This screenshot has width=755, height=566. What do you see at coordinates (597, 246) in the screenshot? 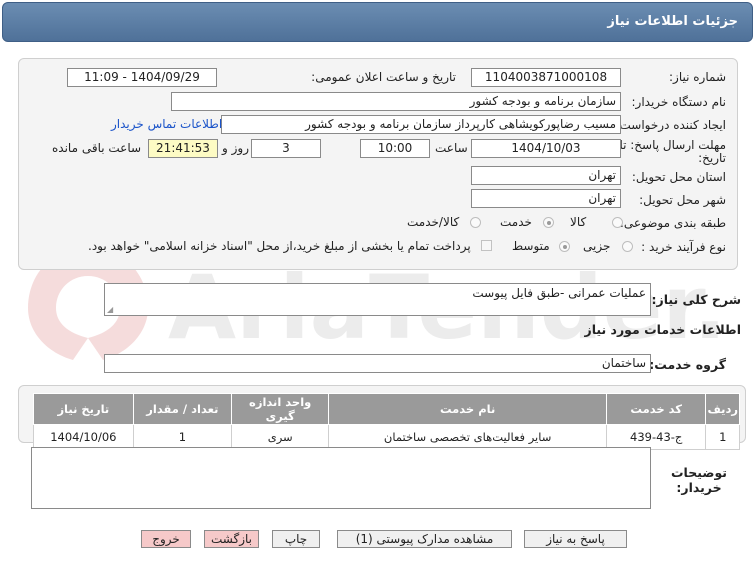
I see `process-option-minor: جزیی` at bounding box center [597, 246].